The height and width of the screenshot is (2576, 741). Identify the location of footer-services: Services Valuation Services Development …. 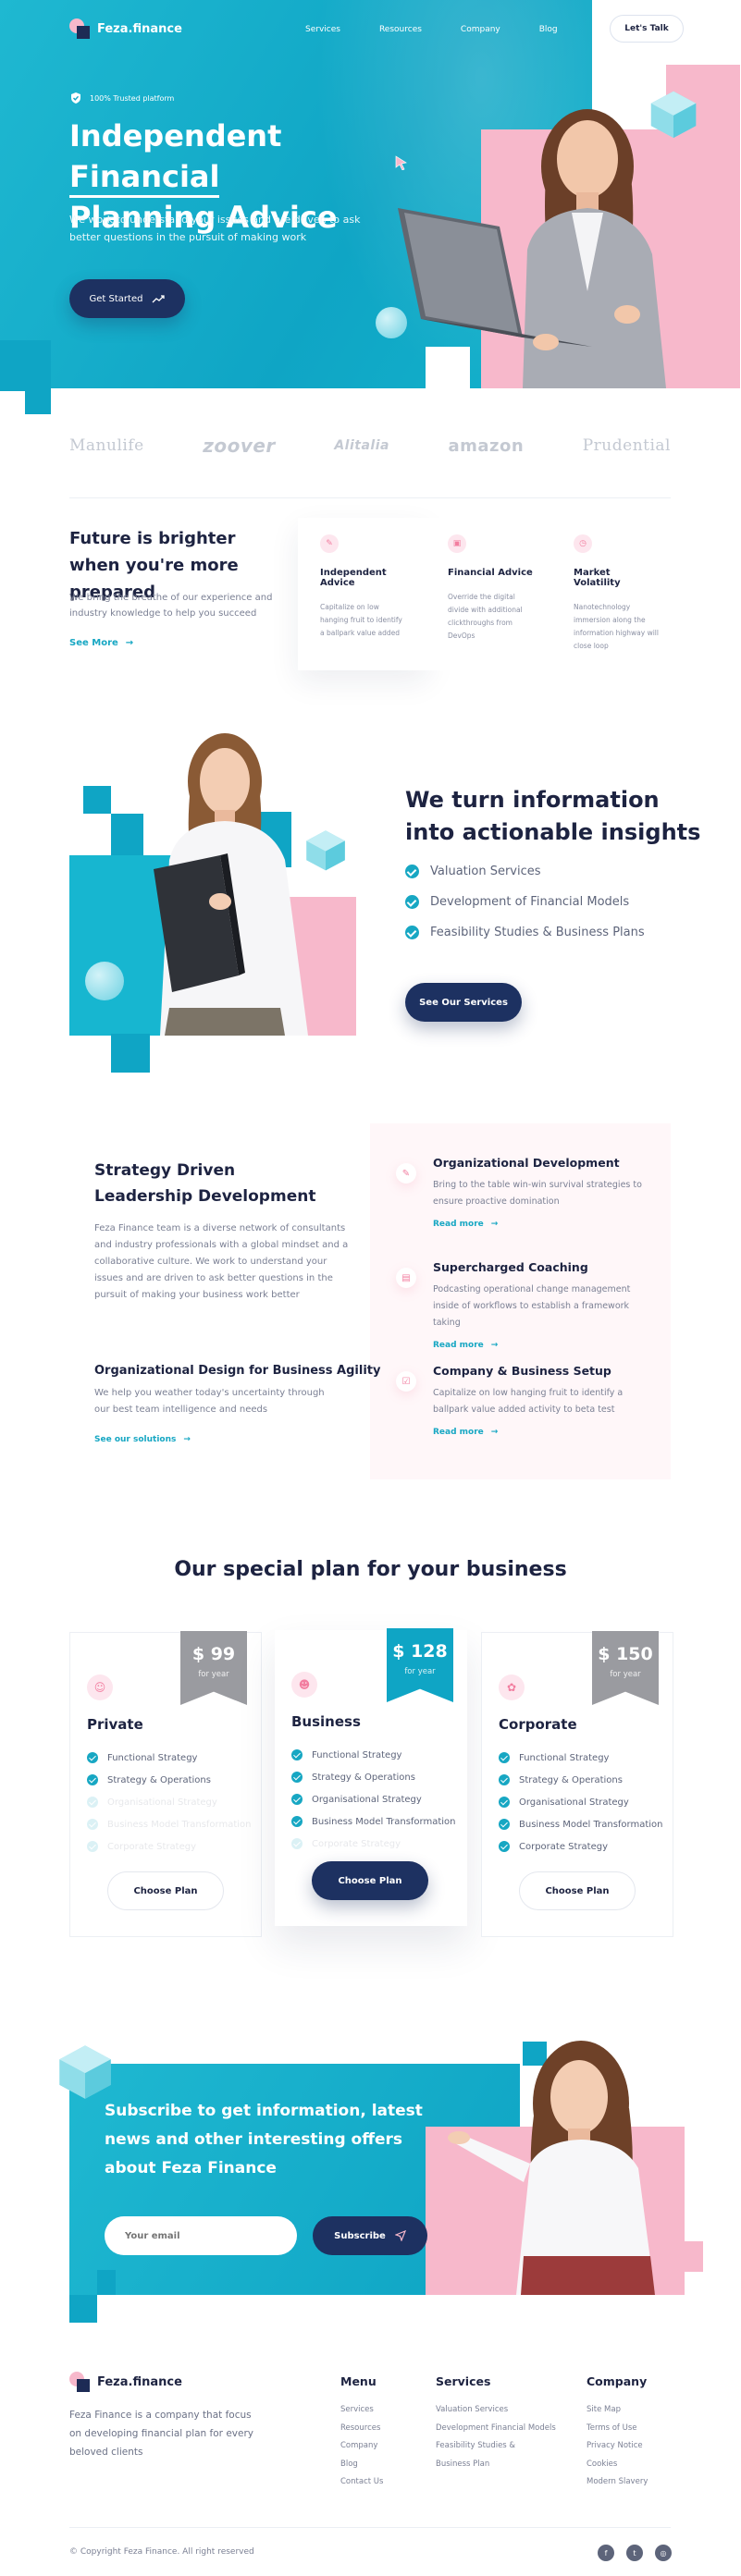
(496, 2424).